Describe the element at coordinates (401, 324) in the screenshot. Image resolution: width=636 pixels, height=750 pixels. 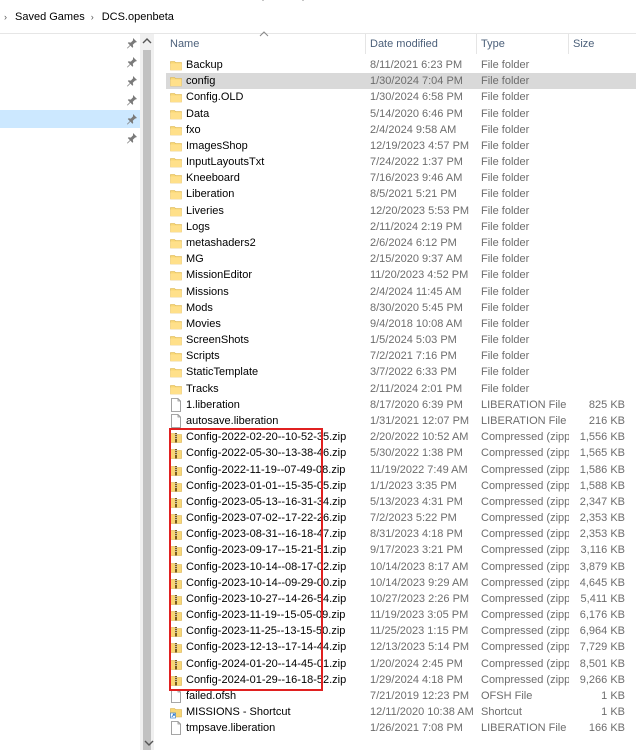
I see `file-row: Movies 9/4/2018 10:08 AM File folder` at that location.